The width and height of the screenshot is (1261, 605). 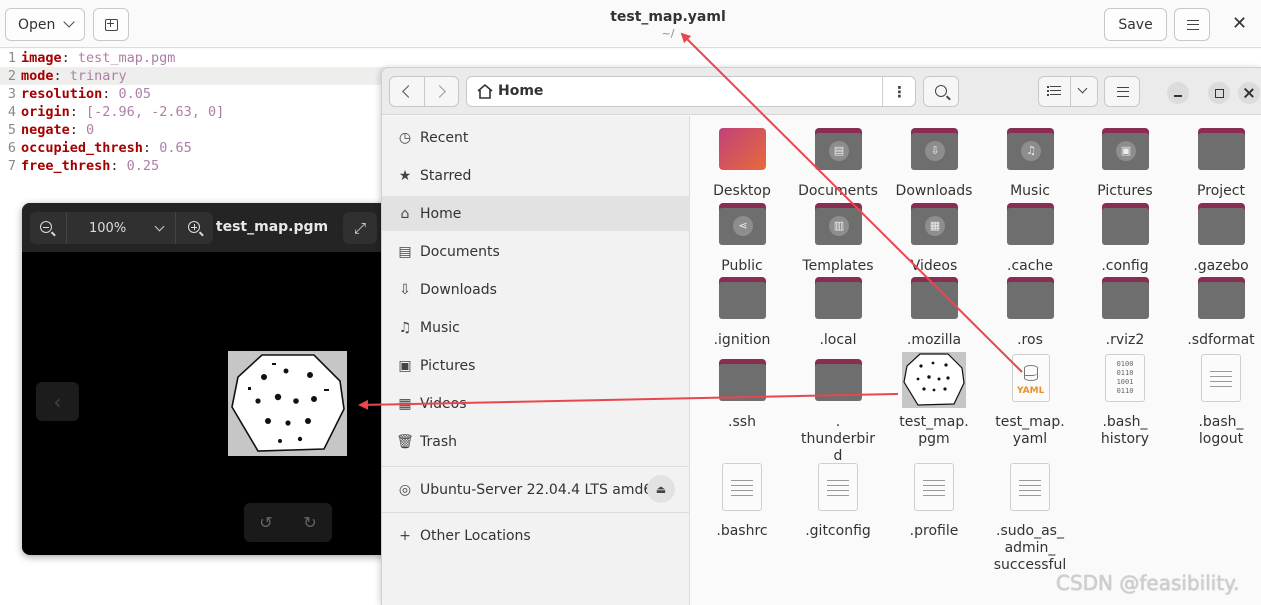 What do you see at coordinates (838, 224) in the screenshot?
I see `templates-folder-icon: ▥` at bounding box center [838, 224].